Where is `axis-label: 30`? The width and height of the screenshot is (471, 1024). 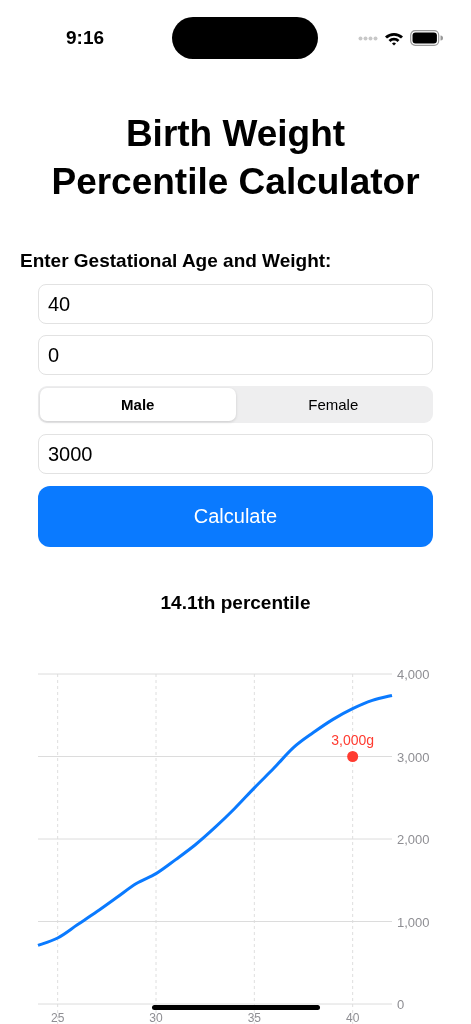 axis-label: 30 is located at coordinates (156, 1017).